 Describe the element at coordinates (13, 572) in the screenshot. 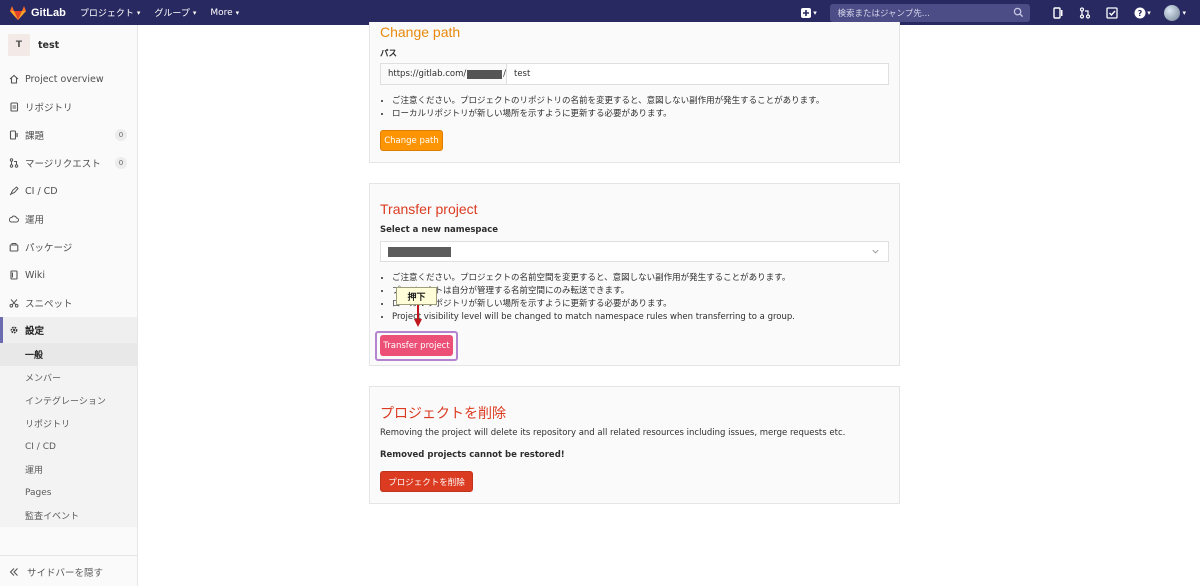

I see `double-chevron-left-icon` at that location.